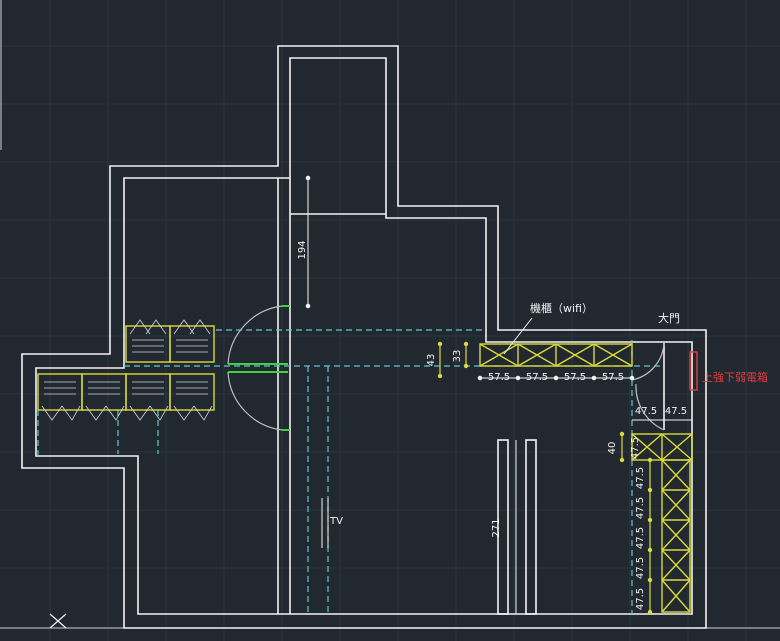 This screenshot has width=780, height=641. What do you see at coordinates (126, 370) in the screenshot?
I see `shoe-cabinets` at bounding box center [126, 370].